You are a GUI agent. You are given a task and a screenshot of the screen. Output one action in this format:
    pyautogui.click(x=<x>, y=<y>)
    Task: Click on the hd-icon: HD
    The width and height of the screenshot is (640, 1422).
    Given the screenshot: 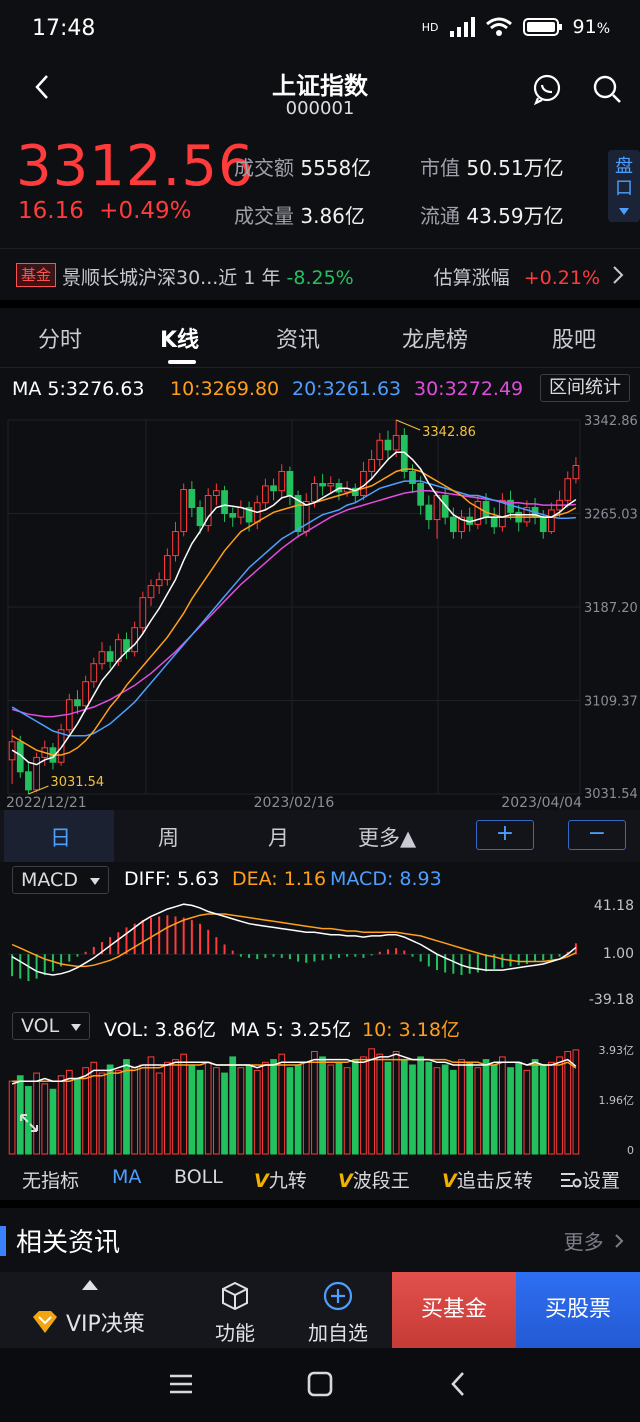 What is the action you would take?
    pyautogui.click(x=430, y=27)
    